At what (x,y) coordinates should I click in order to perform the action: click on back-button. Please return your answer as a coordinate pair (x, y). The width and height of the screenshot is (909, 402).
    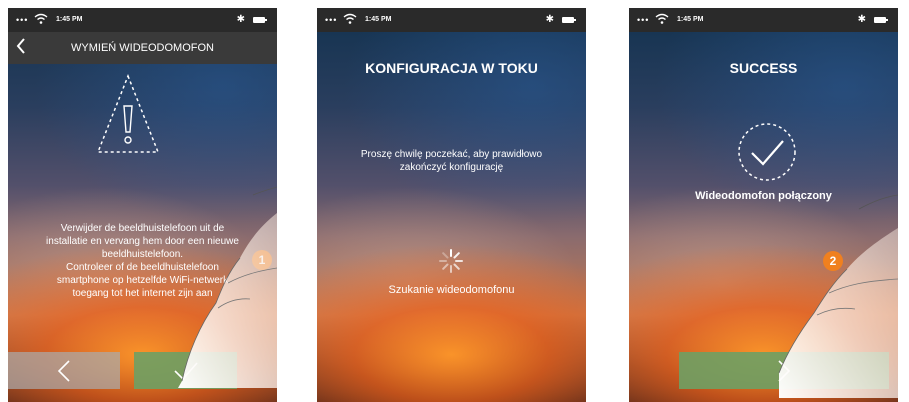
    Looking at the image, I should click on (64, 370).